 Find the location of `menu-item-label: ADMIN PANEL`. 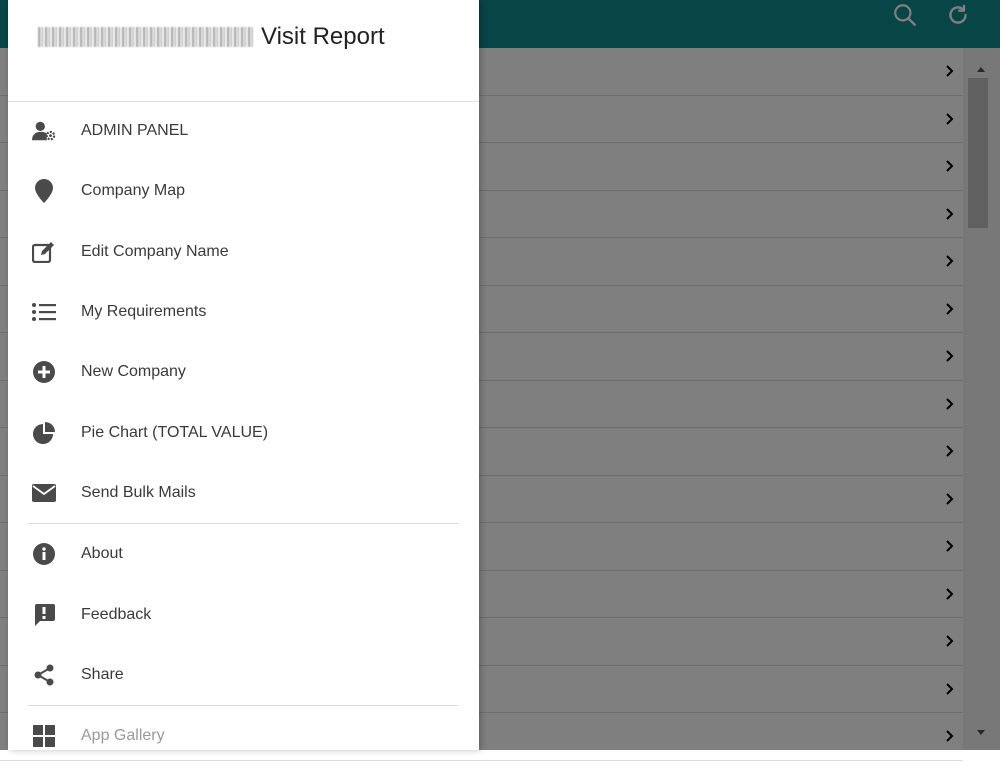

menu-item-label: ADMIN PANEL is located at coordinates (135, 131).